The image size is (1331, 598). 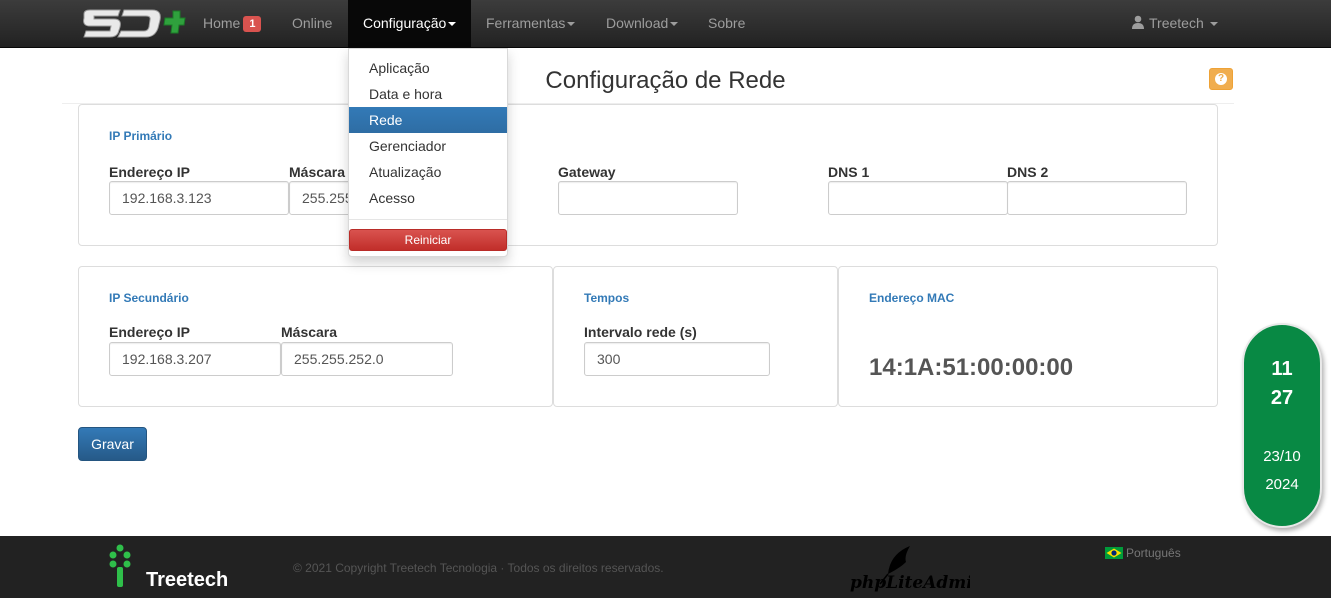 I want to click on menu-item-rede: Rede, so click(x=428, y=120).